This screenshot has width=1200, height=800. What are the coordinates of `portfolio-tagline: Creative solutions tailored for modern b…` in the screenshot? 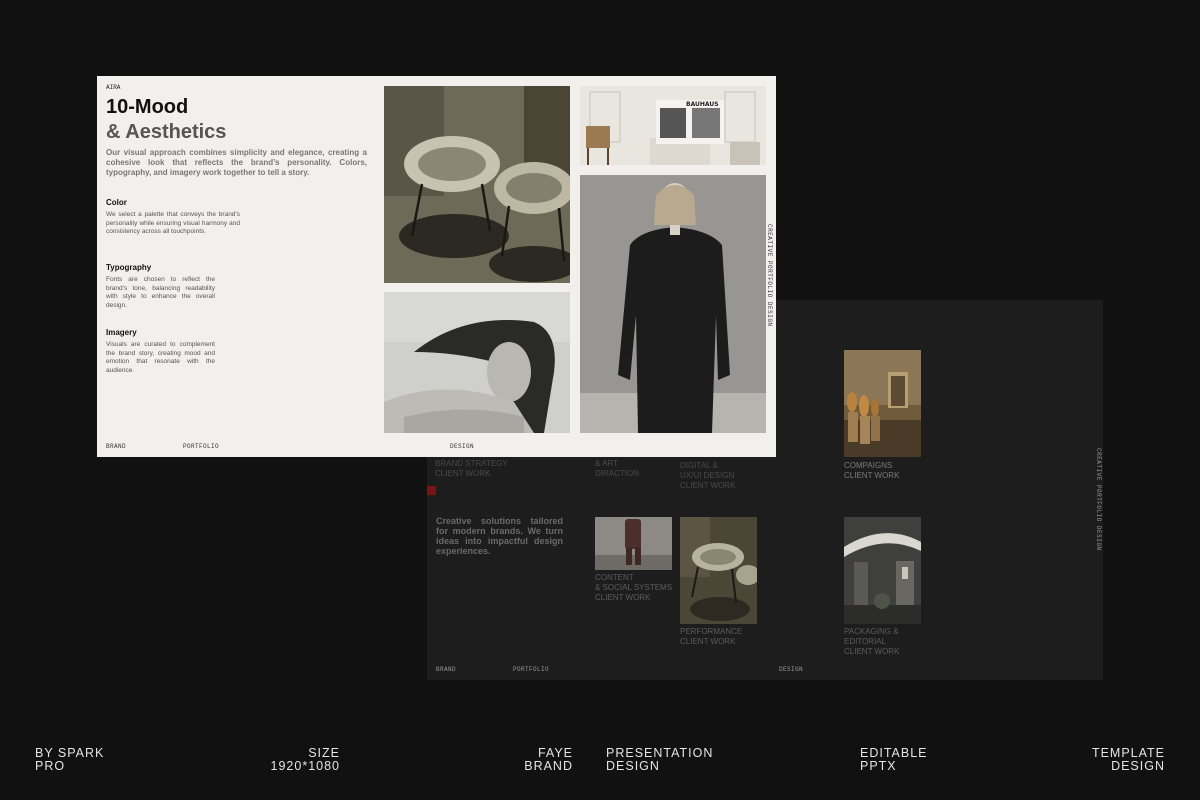 It's located at (499, 536).